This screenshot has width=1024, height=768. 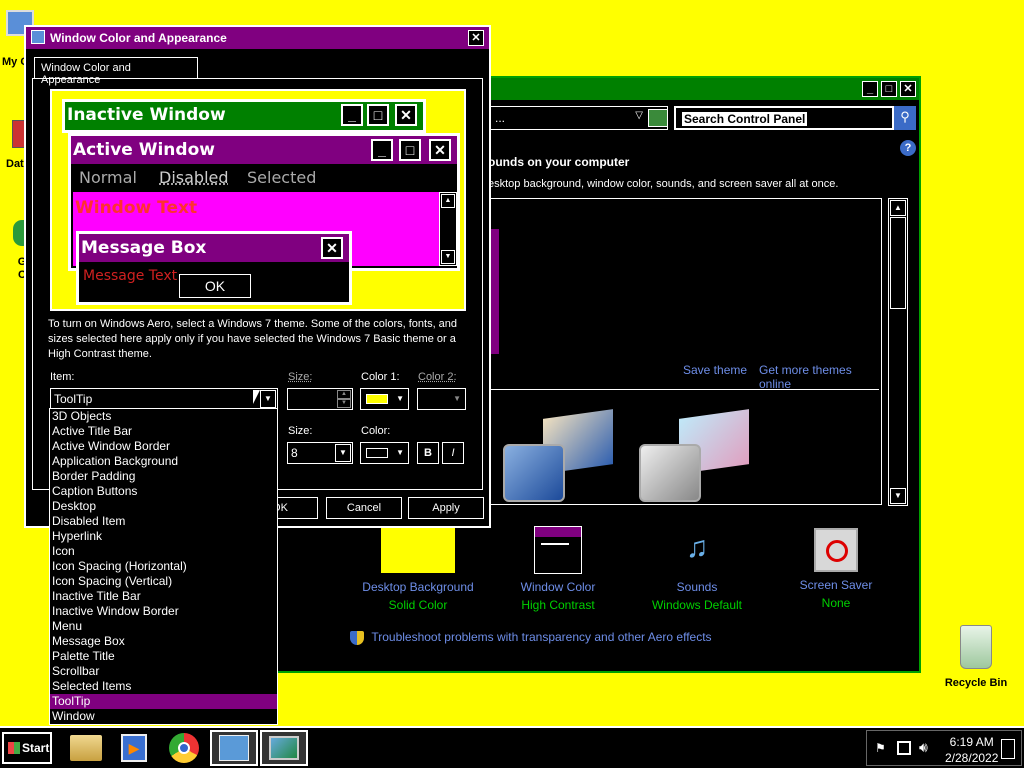 What do you see at coordinates (163, 596) in the screenshot?
I see `list-item: Inactive Title Bar` at bounding box center [163, 596].